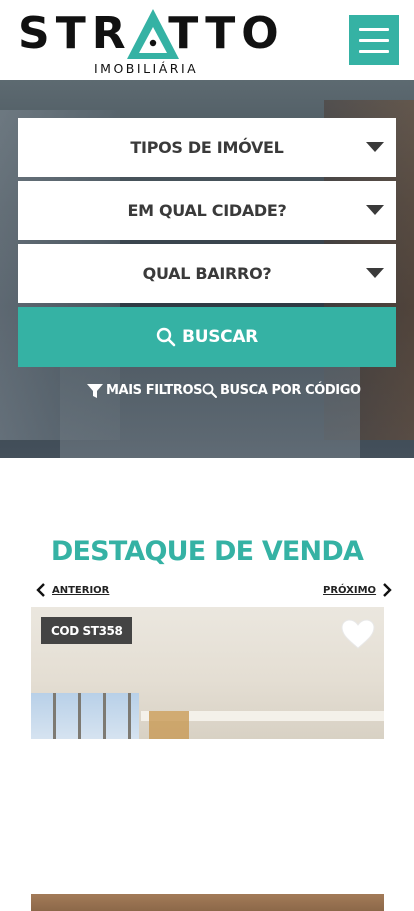 This screenshot has width=414, height=911. I want to click on property-photo, so click(85, 716).